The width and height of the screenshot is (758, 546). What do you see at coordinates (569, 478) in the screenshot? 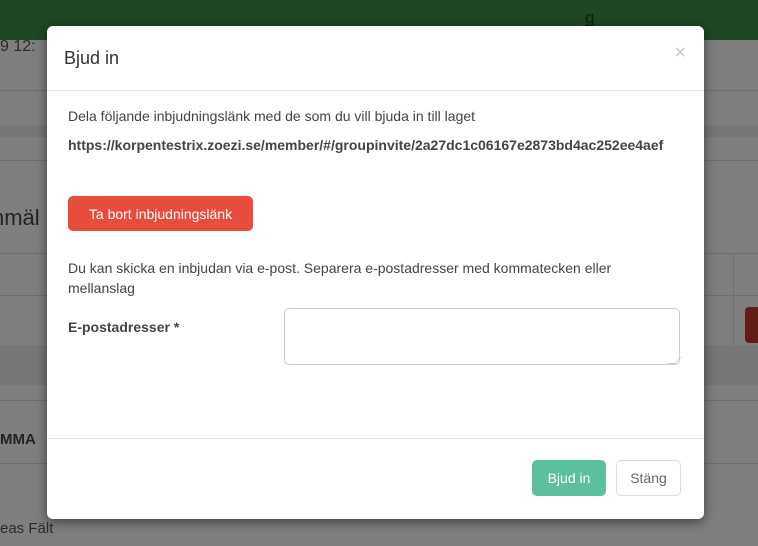
I see `invite-button: Bjud in` at bounding box center [569, 478].